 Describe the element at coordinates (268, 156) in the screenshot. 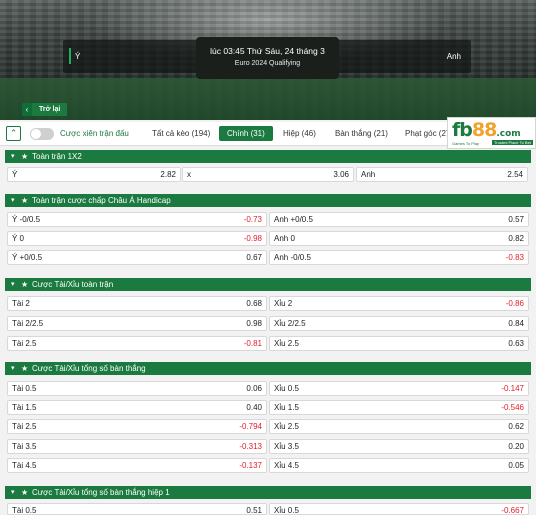

I see `section-header-1x2: ▾ ★ Toàn trận 1X2` at that location.